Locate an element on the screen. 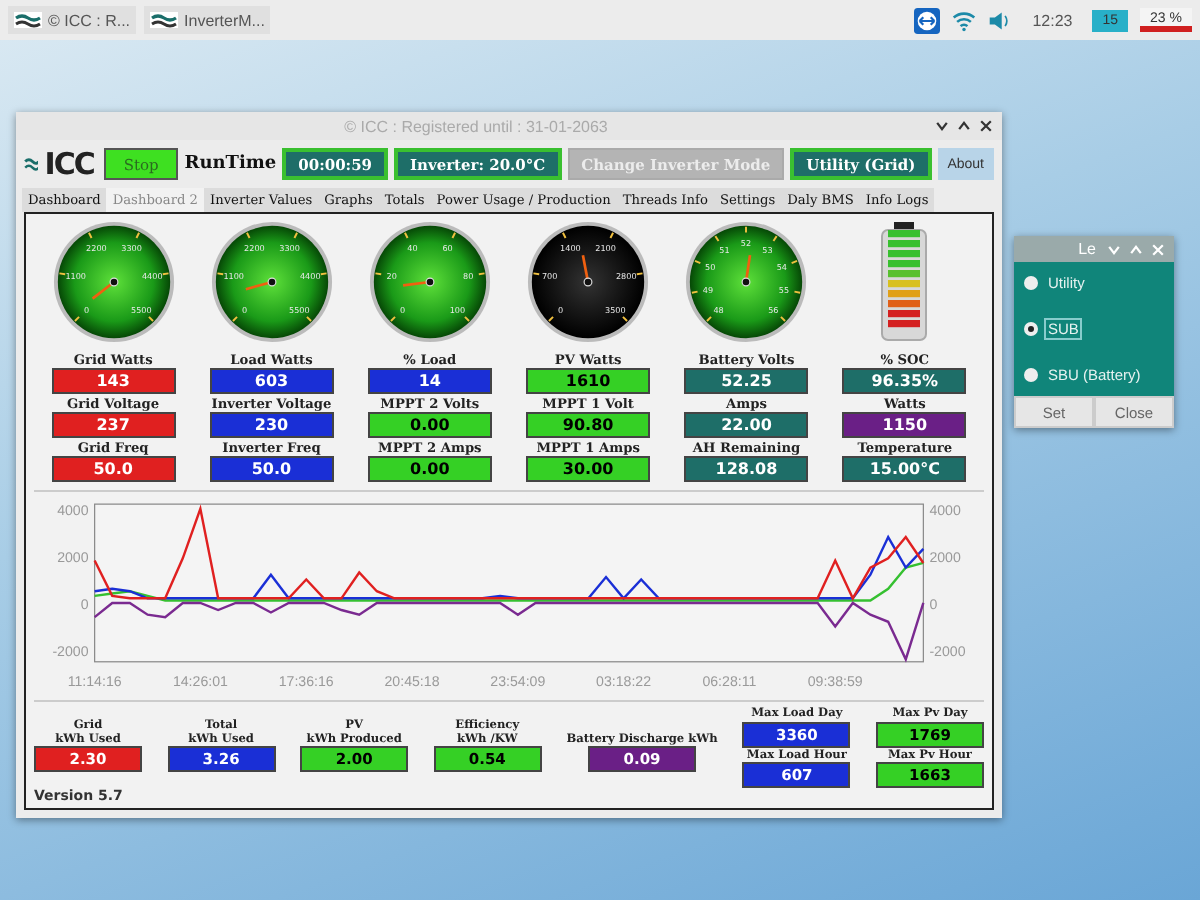  dialog-title: Le is located at coordinates (1087, 249).